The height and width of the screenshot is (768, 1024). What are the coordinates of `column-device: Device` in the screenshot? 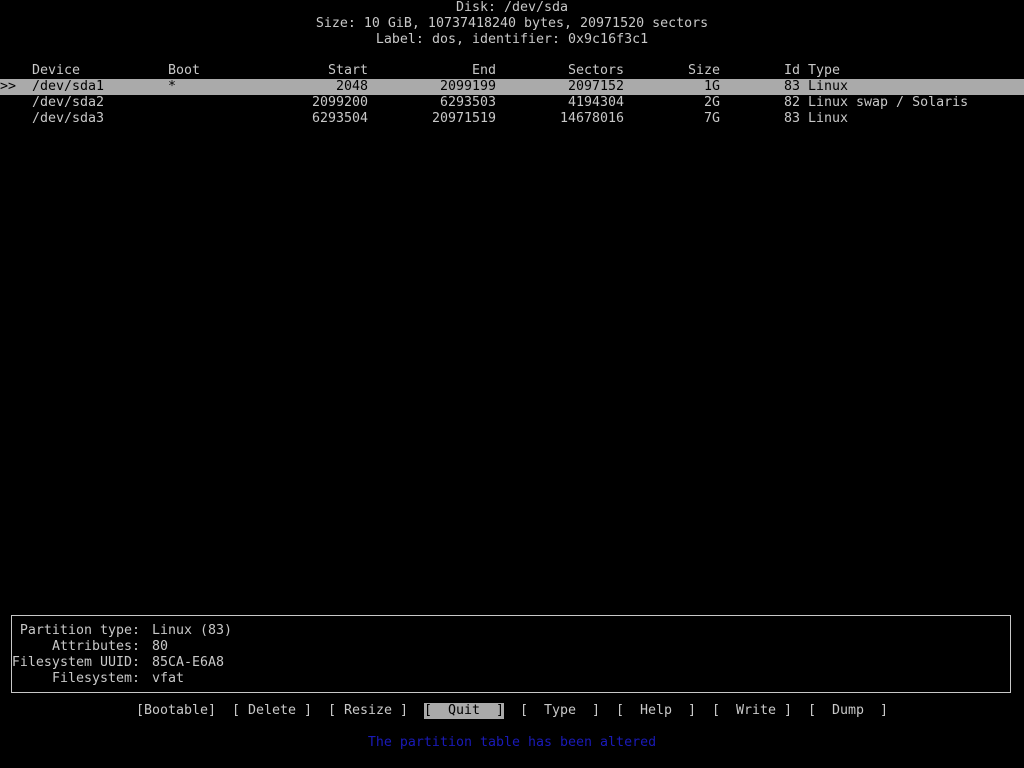 It's located at (56, 70).